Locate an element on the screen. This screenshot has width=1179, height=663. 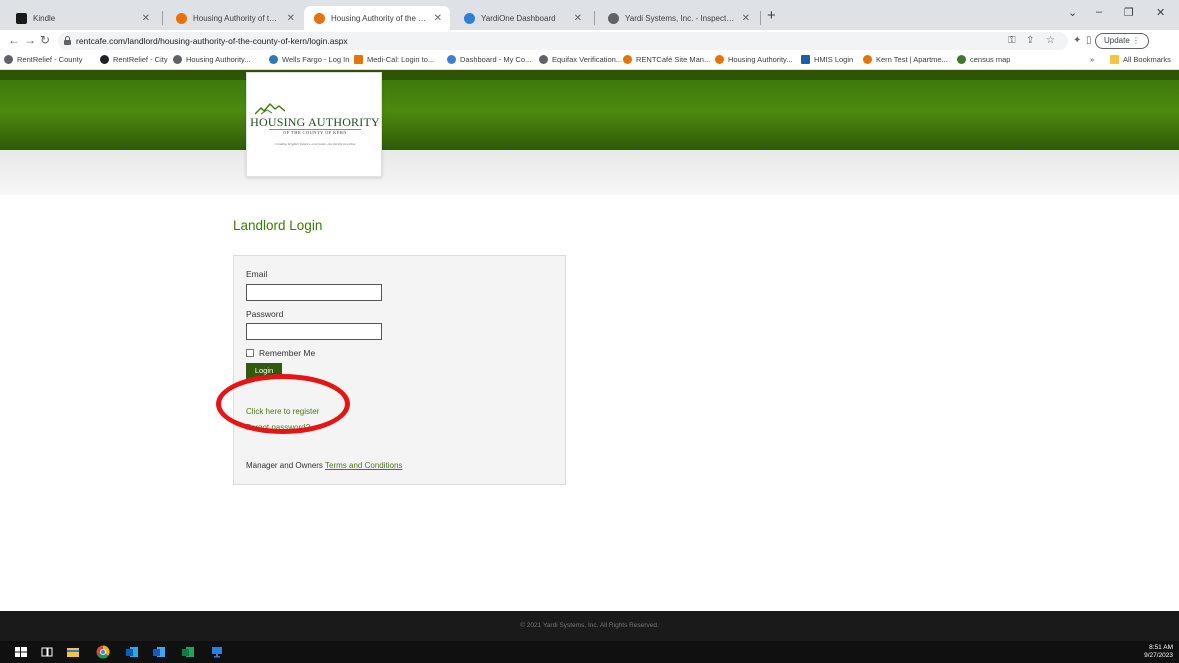
bookmark-rentrelief-county: RentRelief - County is located at coordinates (43, 59).